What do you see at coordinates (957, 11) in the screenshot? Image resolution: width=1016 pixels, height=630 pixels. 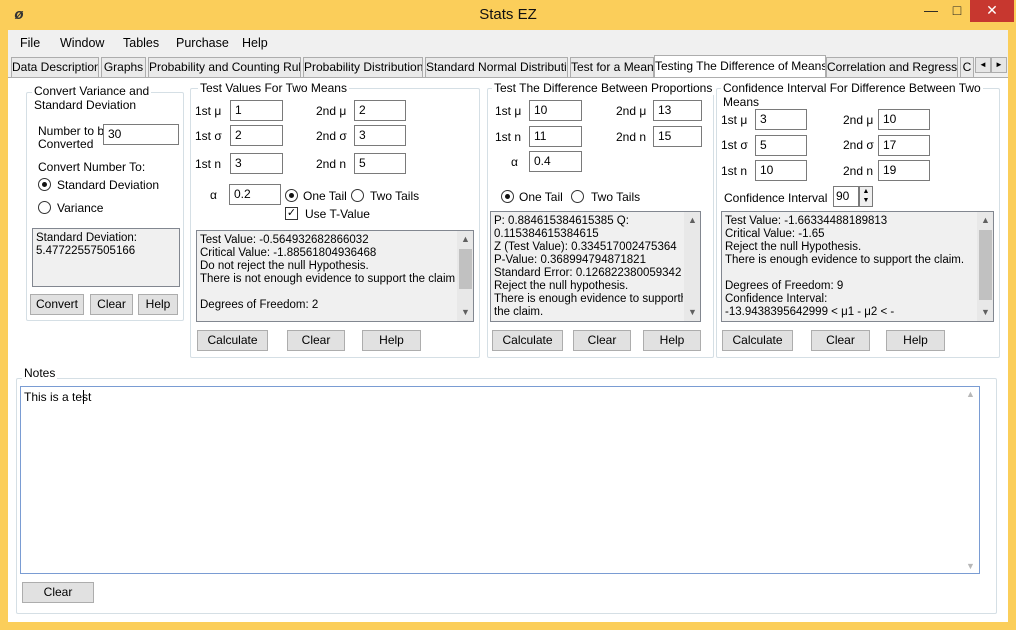 I see `maximize-button: □` at bounding box center [957, 11].